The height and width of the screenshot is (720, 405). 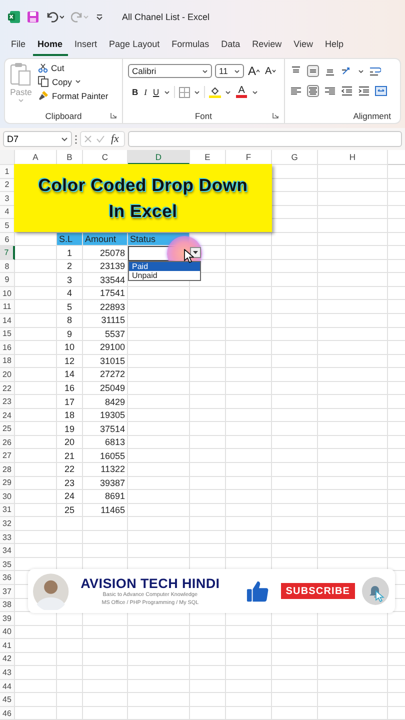 I want to click on ribbon-tab: View, so click(x=303, y=45).